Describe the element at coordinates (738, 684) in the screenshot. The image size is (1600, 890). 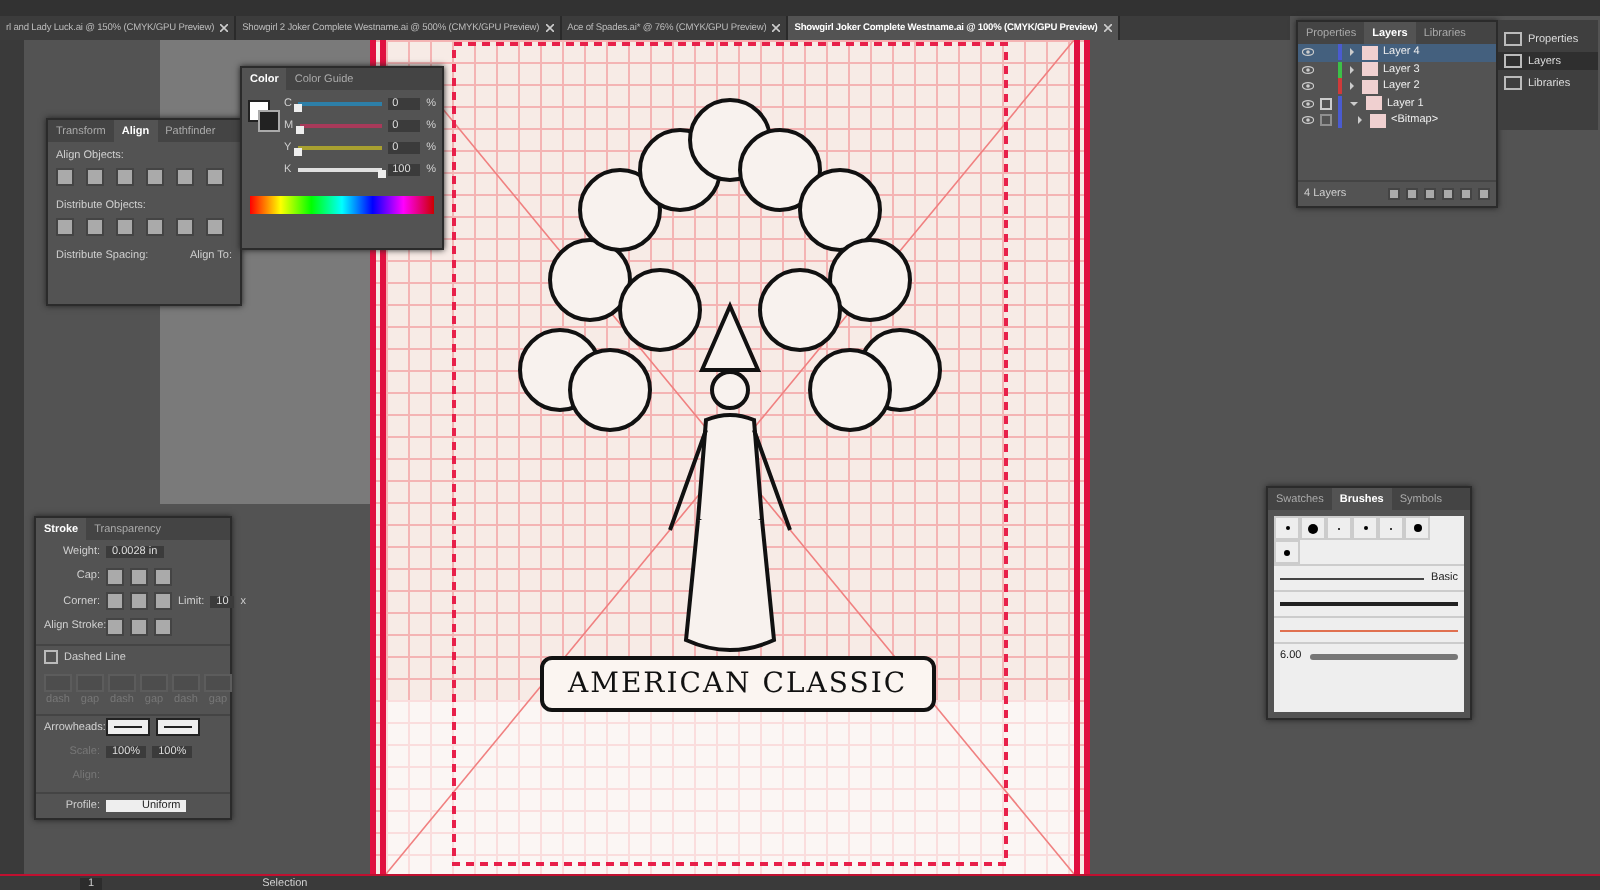
I see `banner-text: AMERICAN CLASSIC` at that location.